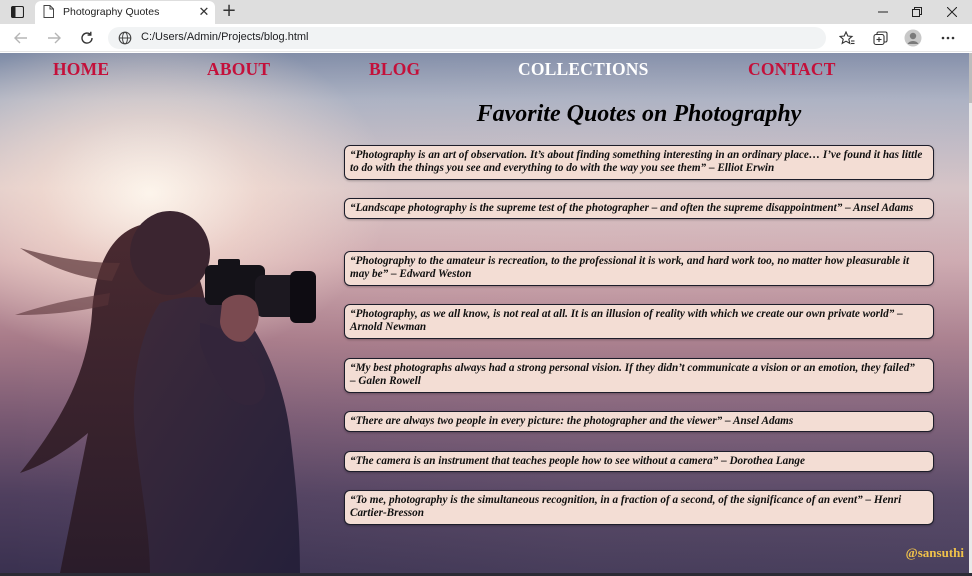  What do you see at coordinates (17, 12) in the screenshot?
I see `tab-actions-icon` at bounding box center [17, 12].